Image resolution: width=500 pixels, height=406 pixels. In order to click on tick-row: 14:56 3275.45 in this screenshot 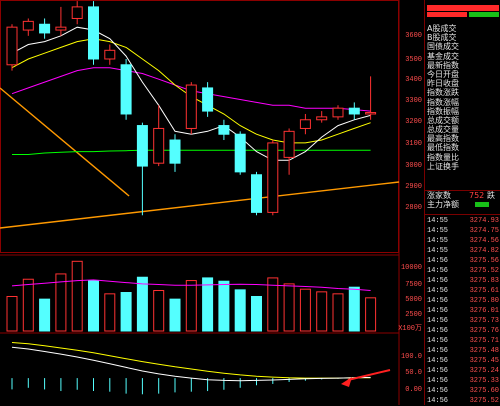, I will do `click(462, 361)`.